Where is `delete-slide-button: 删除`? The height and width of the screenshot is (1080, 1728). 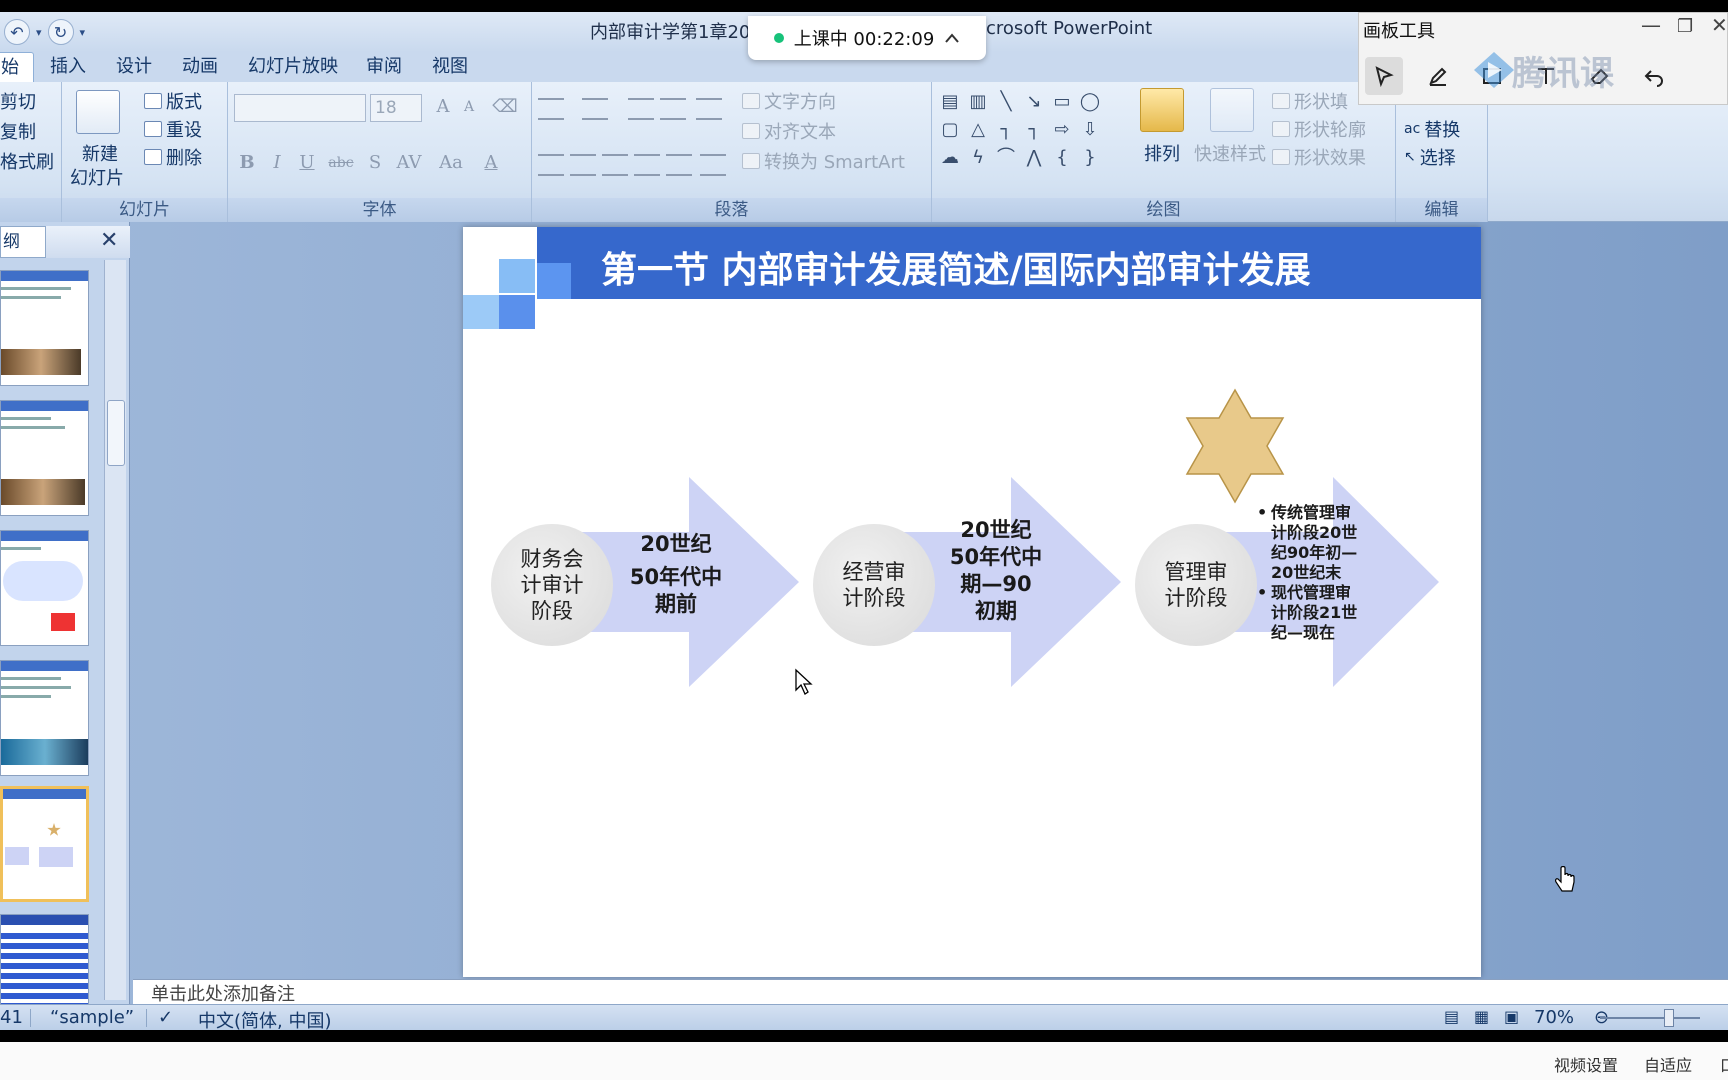 delete-slide-button: 删除 is located at coordinates (173, 157).